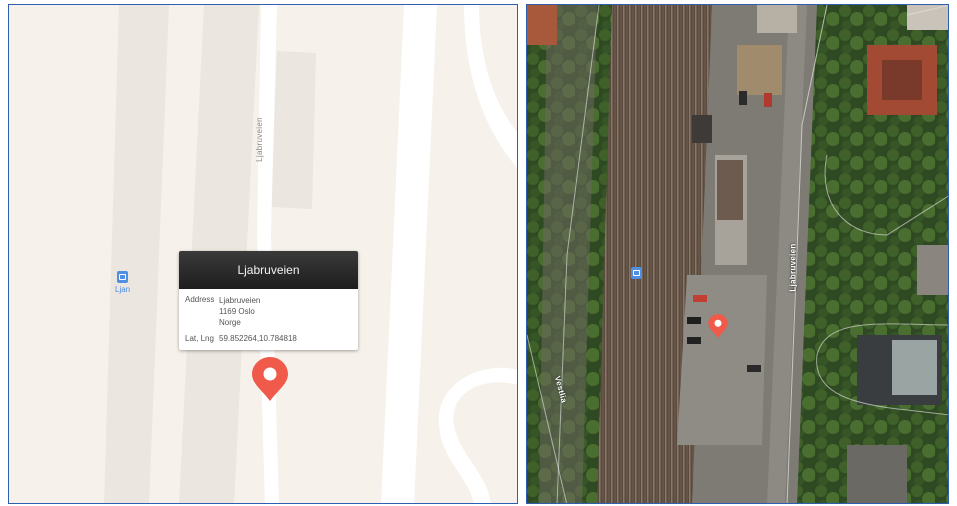 This screenshot has width=957, height=506. I want to click on transit-stop-ljan: Ljan, so click(122, 282).